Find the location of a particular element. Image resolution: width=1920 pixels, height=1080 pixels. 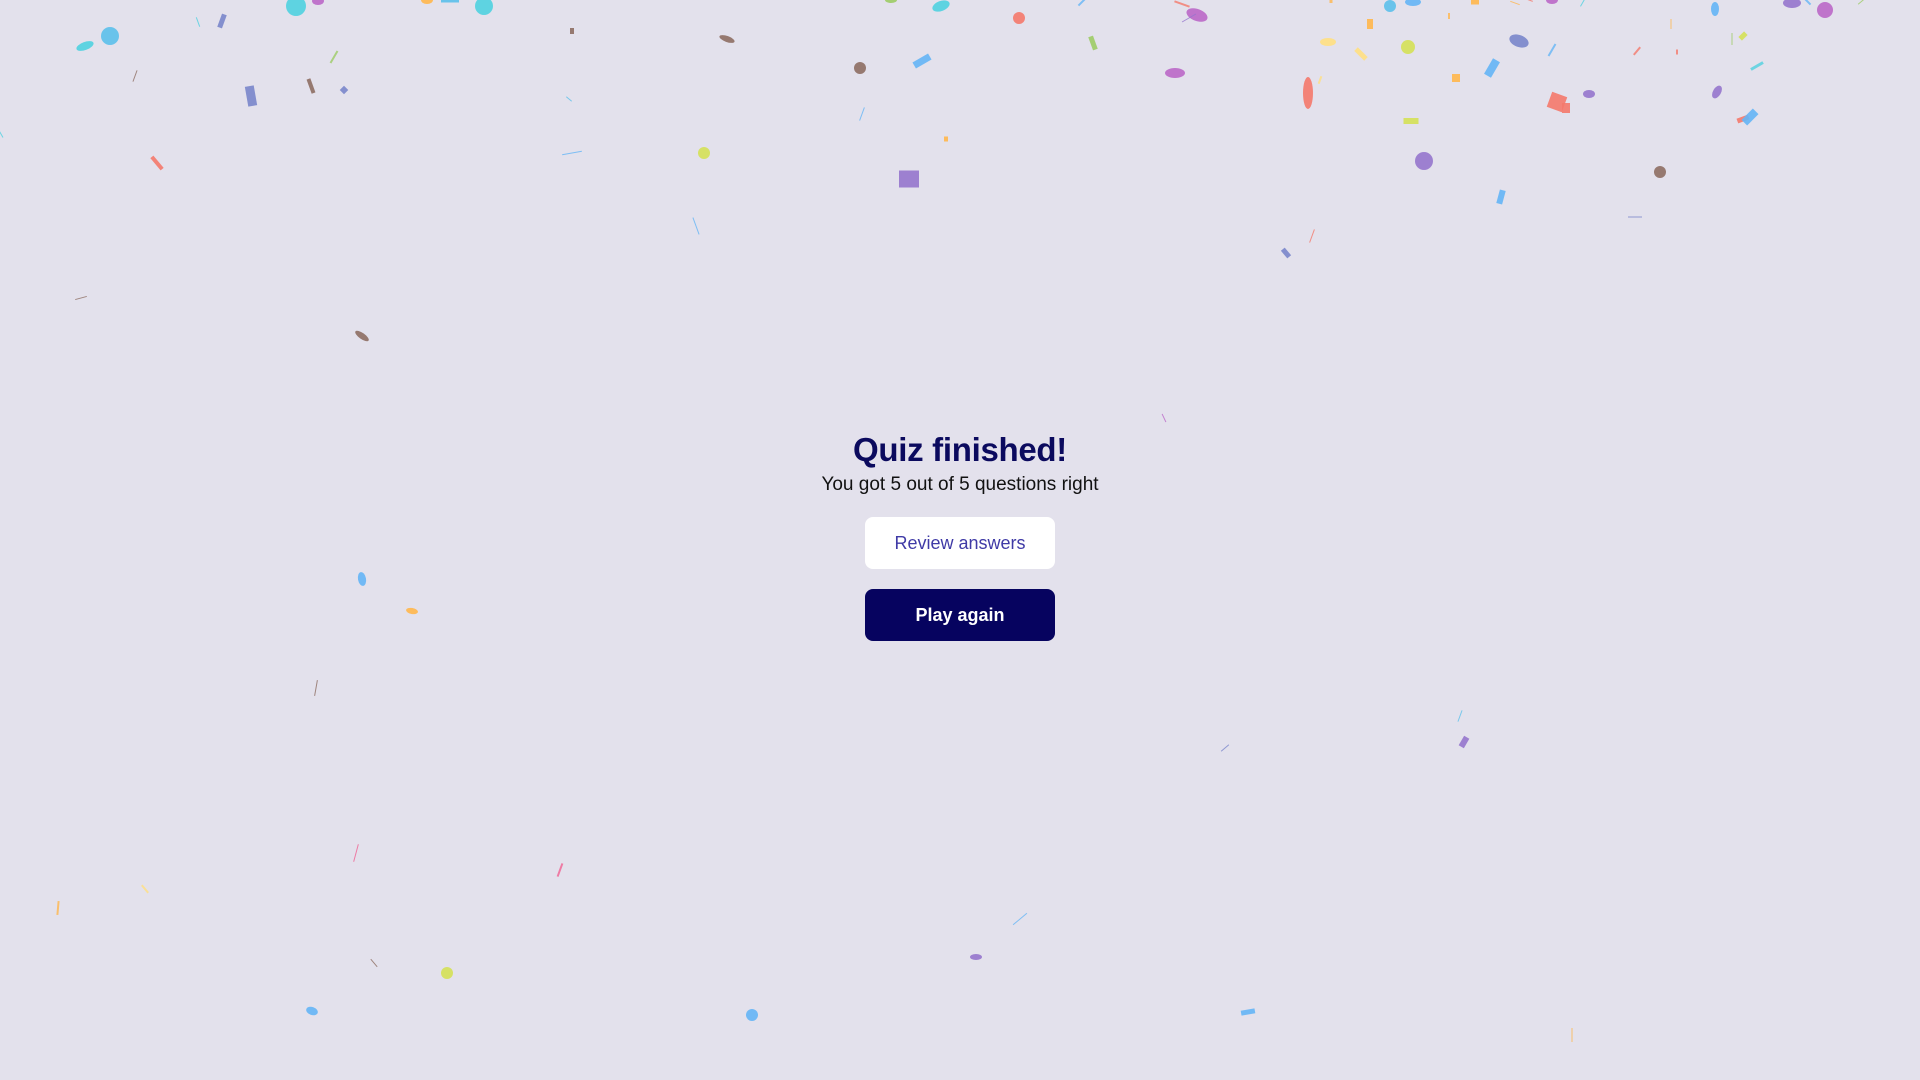

score-summary: You got 5 out of 5 questions right is located at coordinates (960, 485).